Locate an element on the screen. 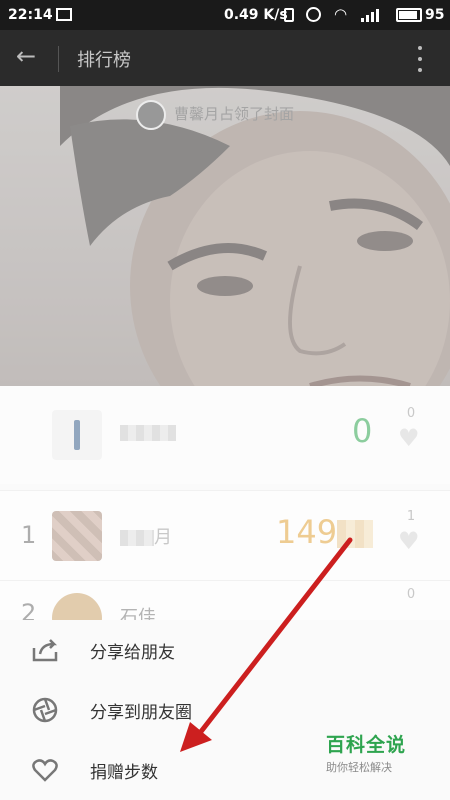  status-bar: 22:14 0.49 K/s ◠ 95 is located at coordinates (225, 15).